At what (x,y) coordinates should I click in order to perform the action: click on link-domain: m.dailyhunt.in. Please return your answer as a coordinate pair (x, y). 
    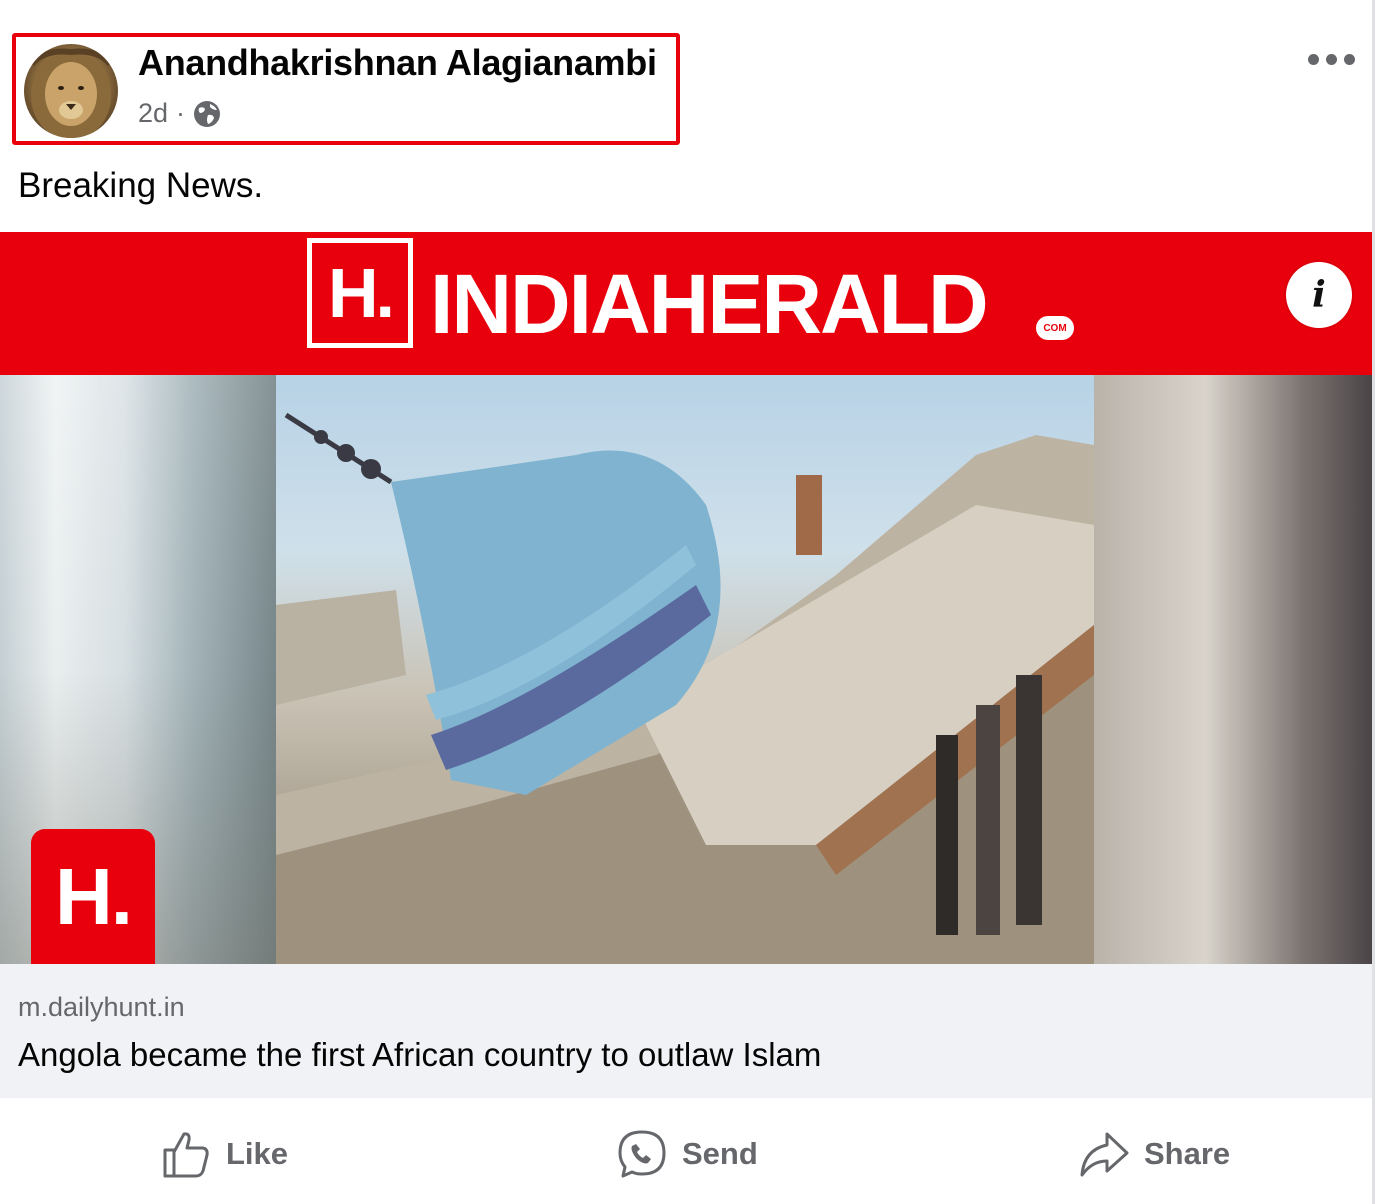
    Looking at the image, I should click on (101, 1007).